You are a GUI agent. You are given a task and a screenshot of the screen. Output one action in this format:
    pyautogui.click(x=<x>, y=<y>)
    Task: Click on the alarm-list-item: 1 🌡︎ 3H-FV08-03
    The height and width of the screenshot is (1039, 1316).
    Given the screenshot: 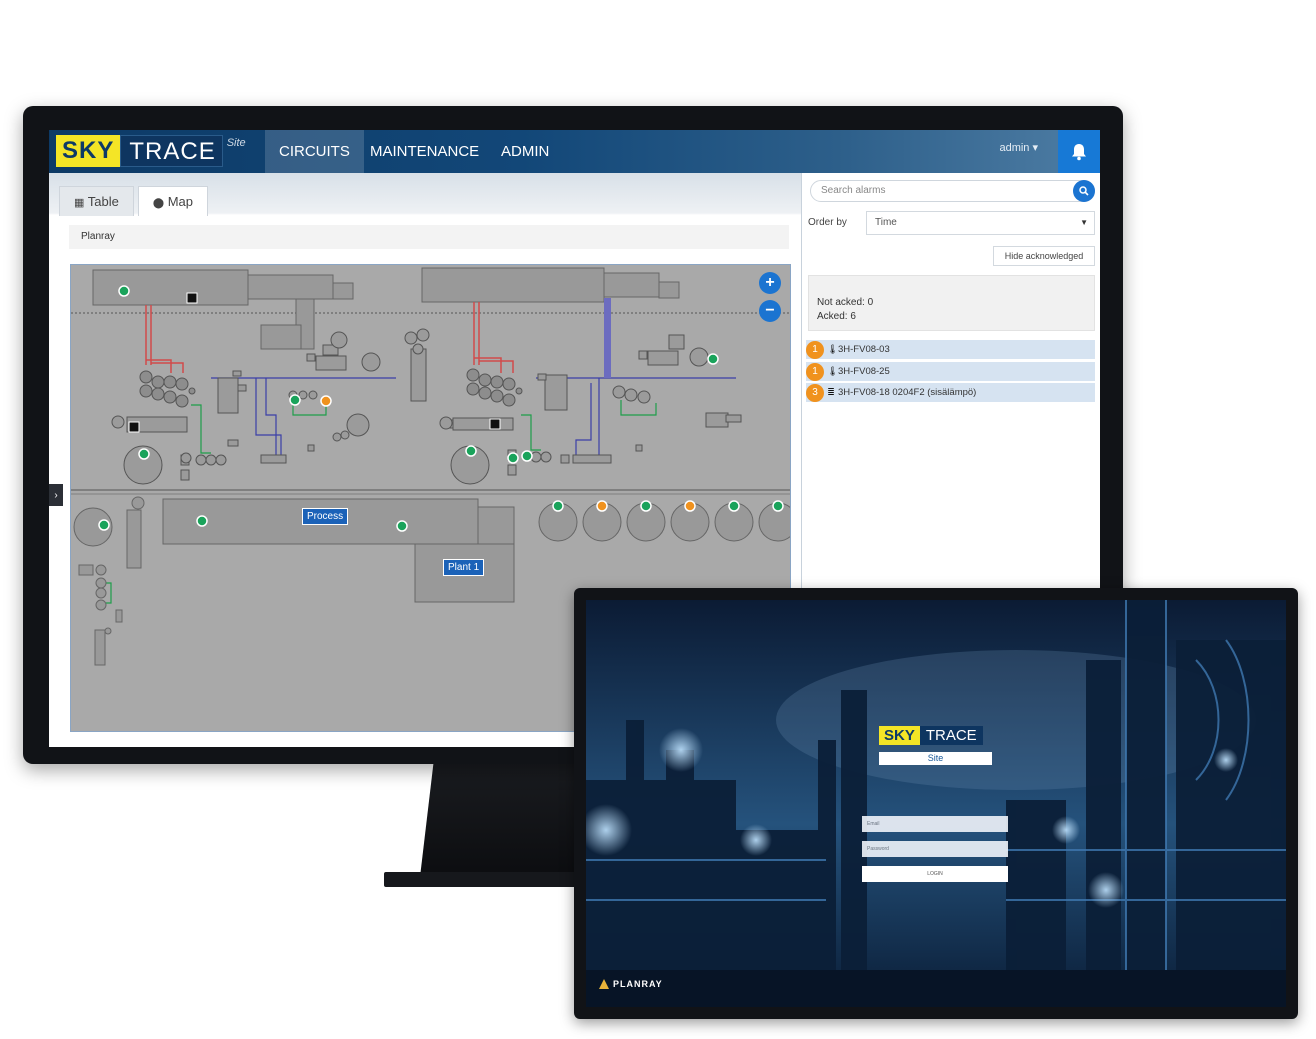 What is the action you would take?
    pyautogui.click(x=950, y=349)
    